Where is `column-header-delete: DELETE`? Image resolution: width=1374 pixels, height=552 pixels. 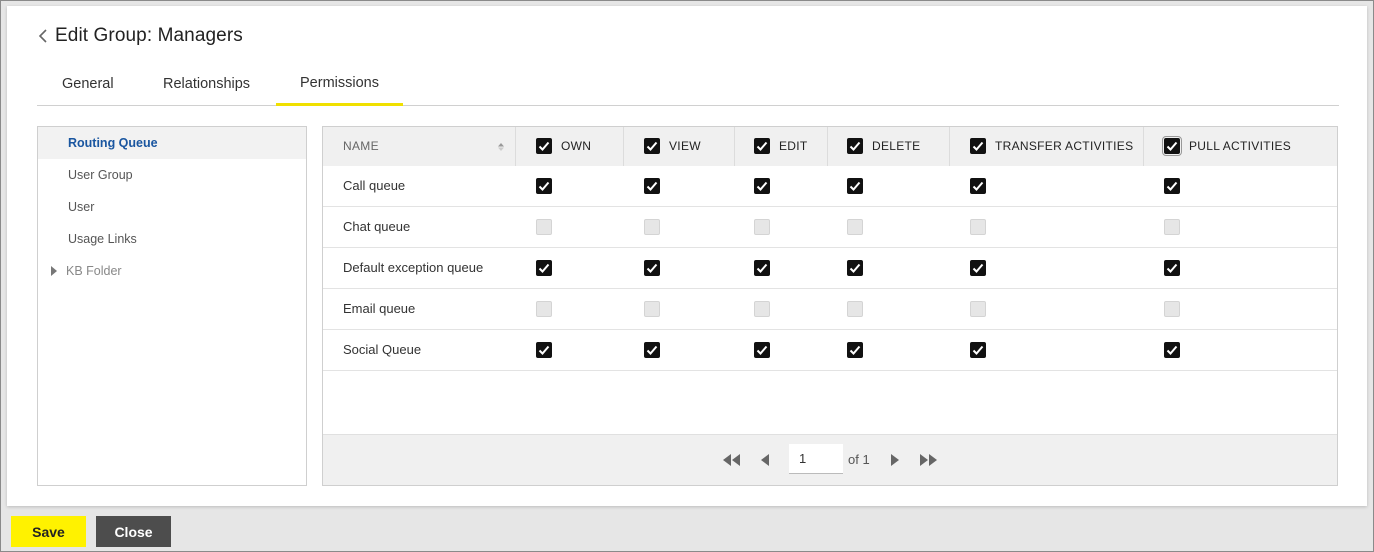 column-header-delete: DELETE is located at coordinates (896, 146).